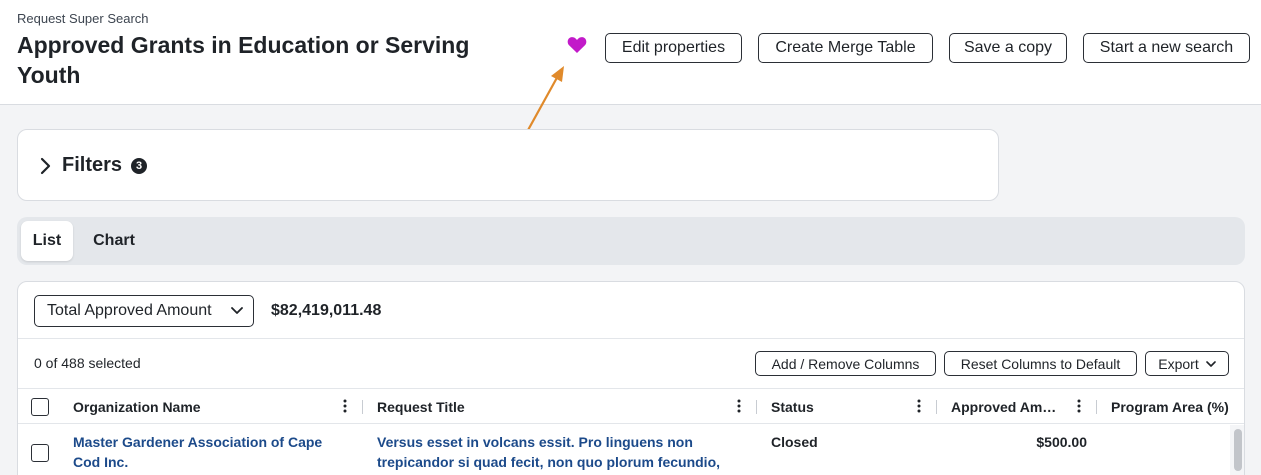 Image resolution: width=1261 pixels, height=475 pixels. What do you see at coordinates (794, 442) in the screenshot?
I see `status-cell: Closed` at bounding box center [794, 442].